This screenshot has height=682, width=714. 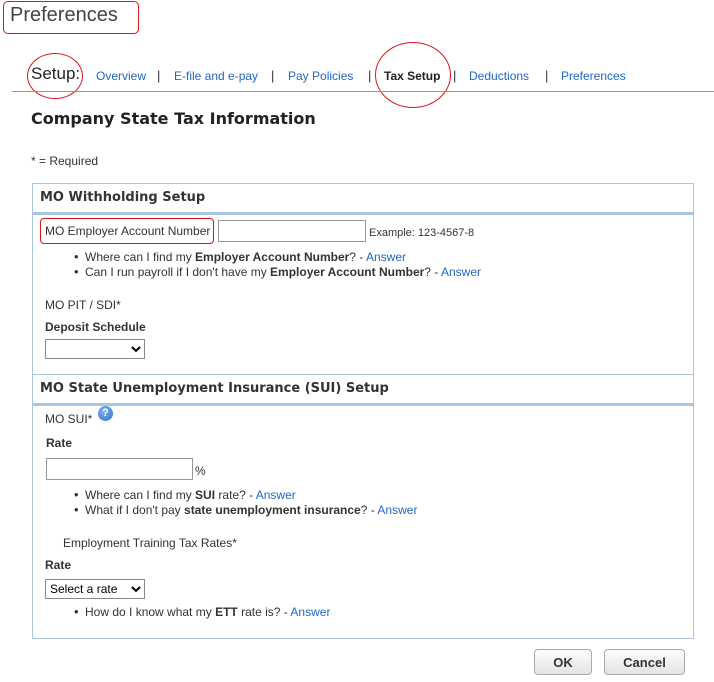 I want to click on page-title: Company State Tax Information, so click(x=173, y=118).